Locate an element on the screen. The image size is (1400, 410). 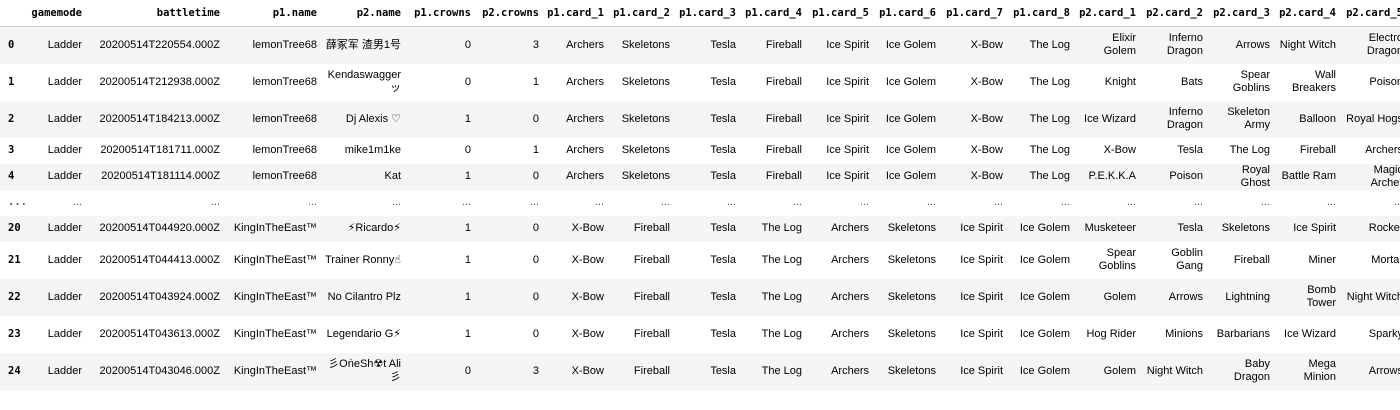
cell-p2-card-1: Golem is located at coordinates (1119, 296).